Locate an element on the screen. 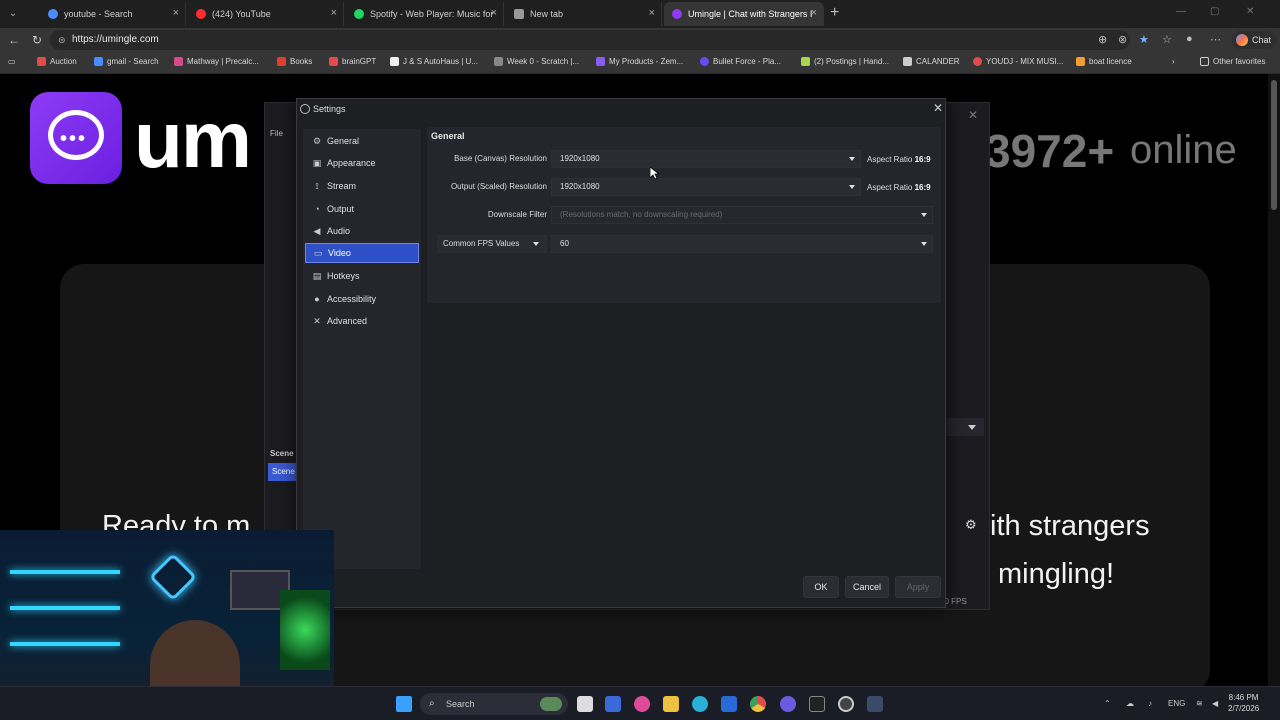 This screenshot has height=720, width=1280. profile-avatar-icon: ● is located at coordinates (1189, 39).